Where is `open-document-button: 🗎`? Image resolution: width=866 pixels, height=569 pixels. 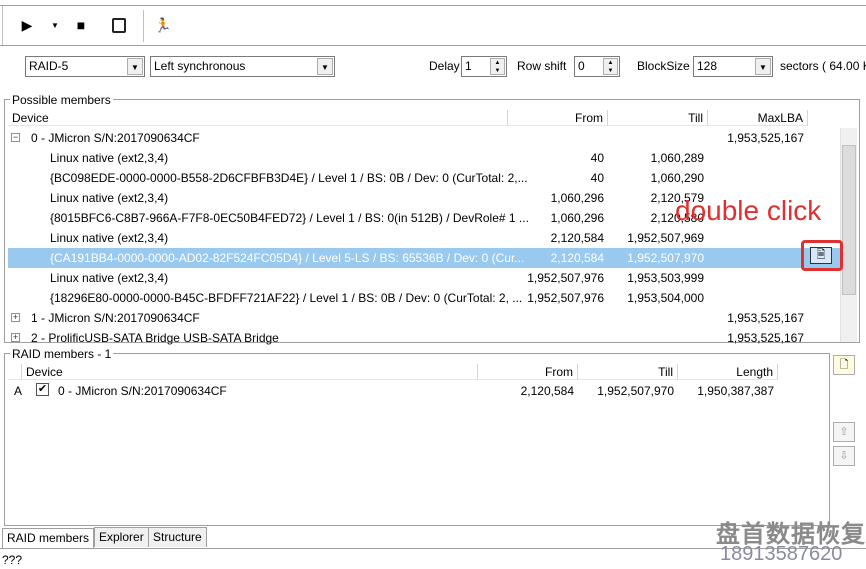 open-document-button: 🗎 is located at coordinates (821, 255).